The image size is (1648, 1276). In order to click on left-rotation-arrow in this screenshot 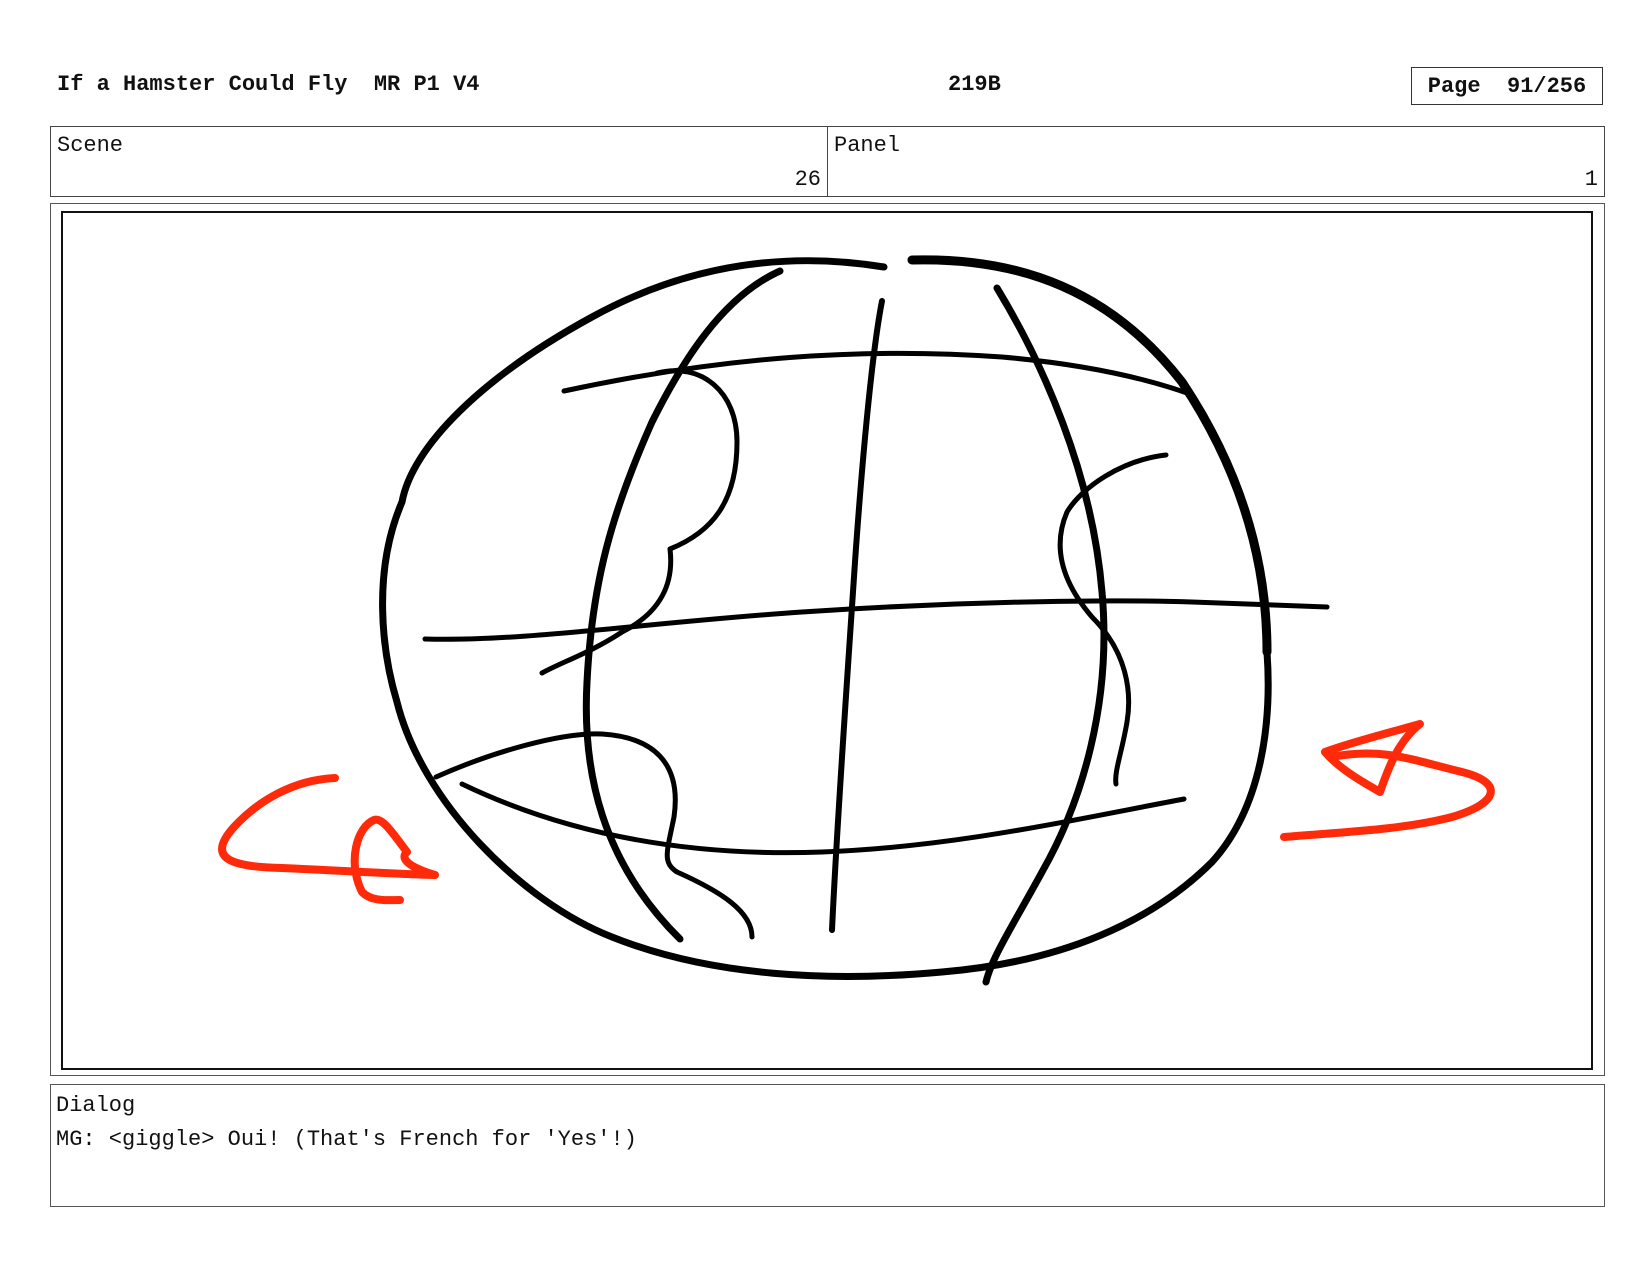, I will do `click(328, 839)`.